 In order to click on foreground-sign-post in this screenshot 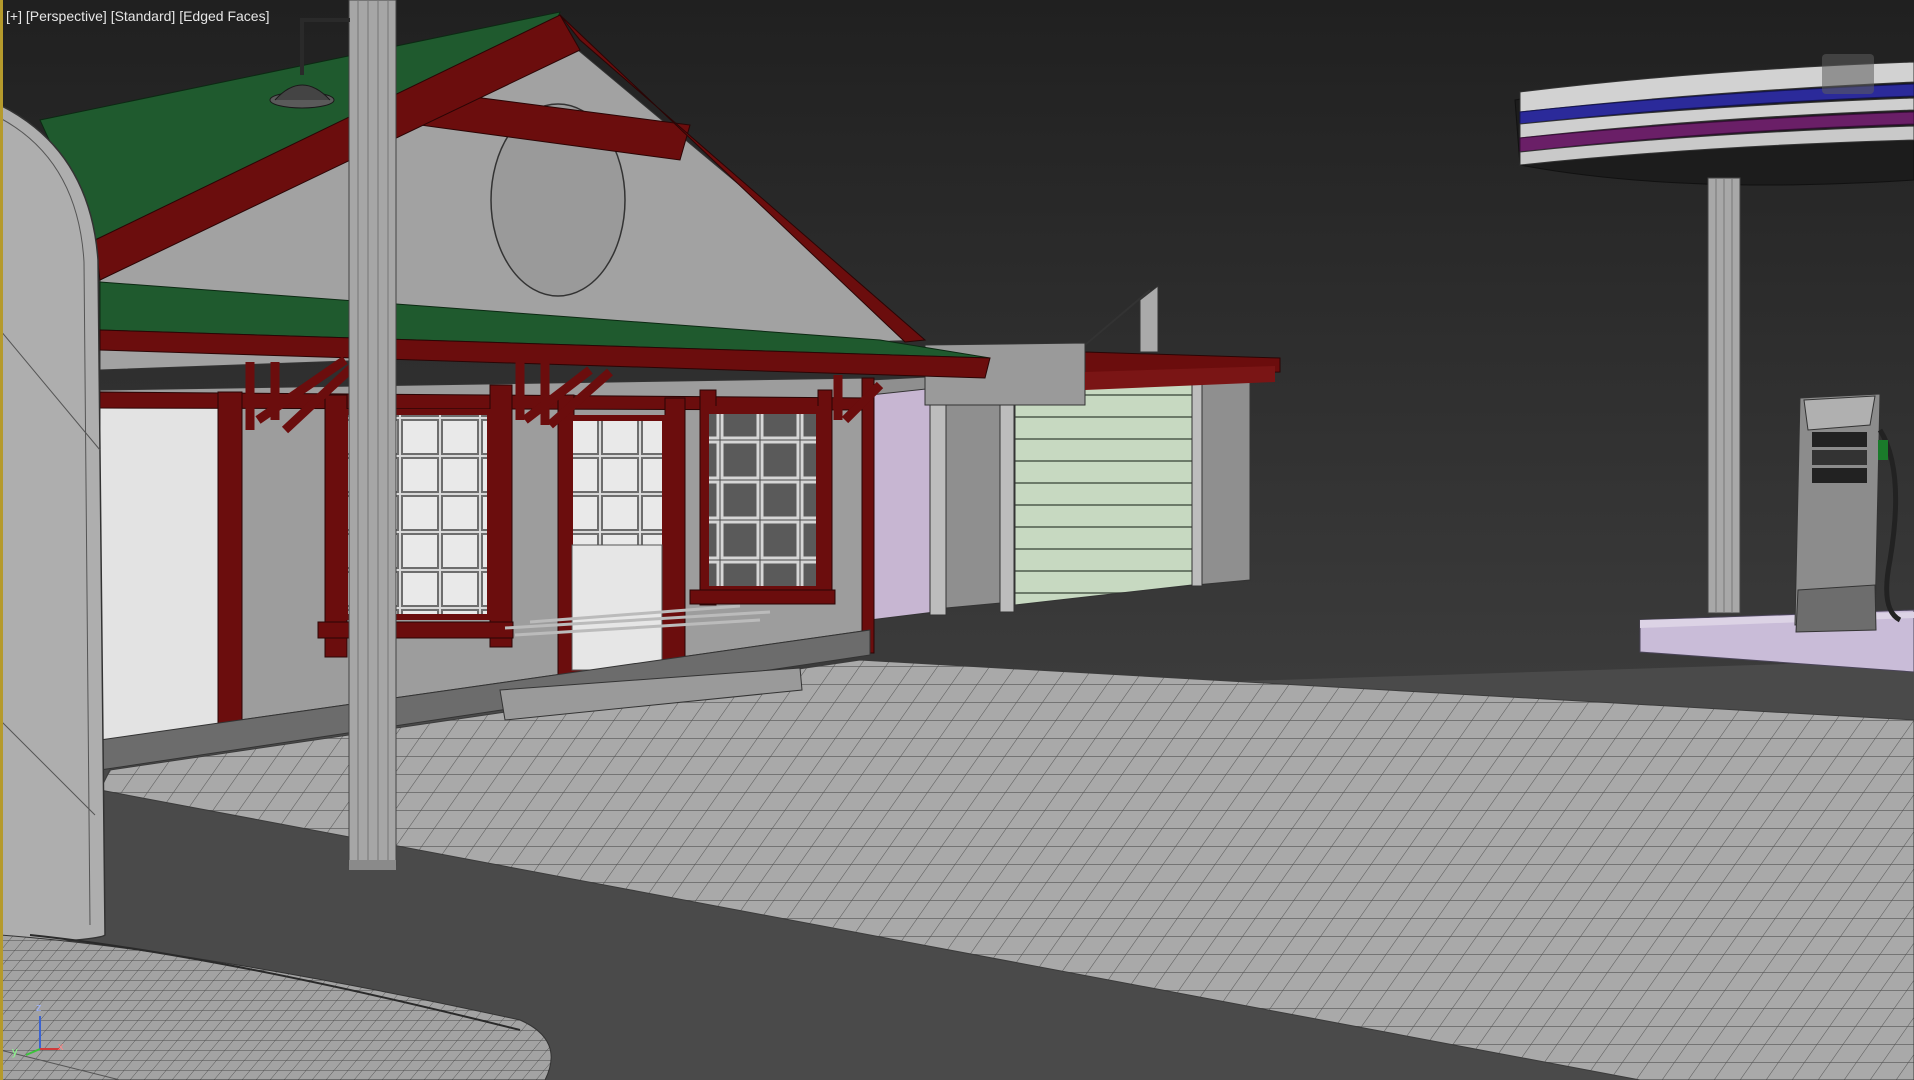, I will do `click(53, 525)`.